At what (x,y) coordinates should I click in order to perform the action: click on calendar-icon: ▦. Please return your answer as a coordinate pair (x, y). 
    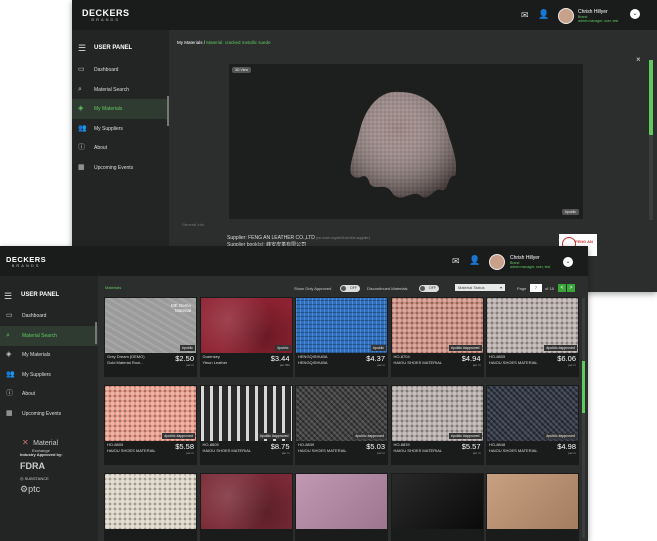
    Looking at the image, I should click on (9, 413).